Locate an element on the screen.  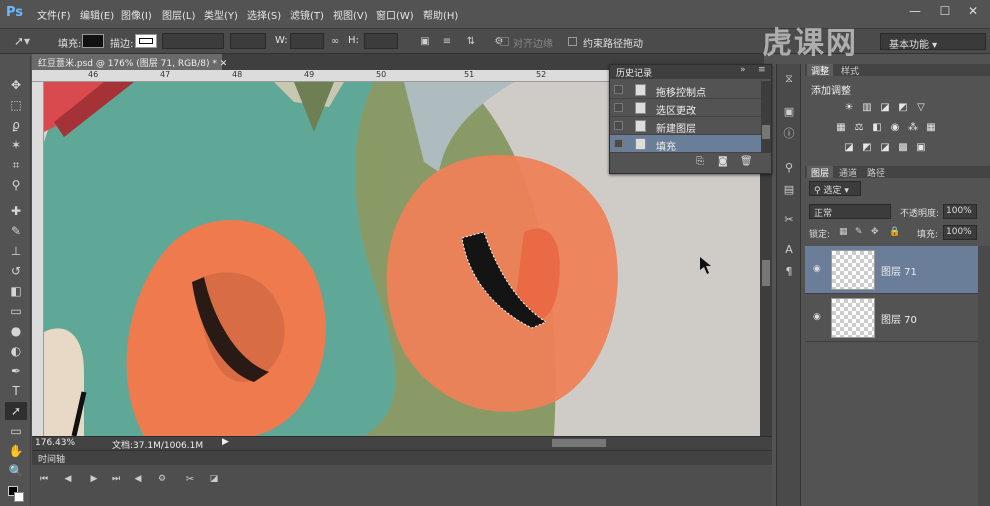
layer-row-selected: ◉ 图层 71 is located at coordinates (891, 270).